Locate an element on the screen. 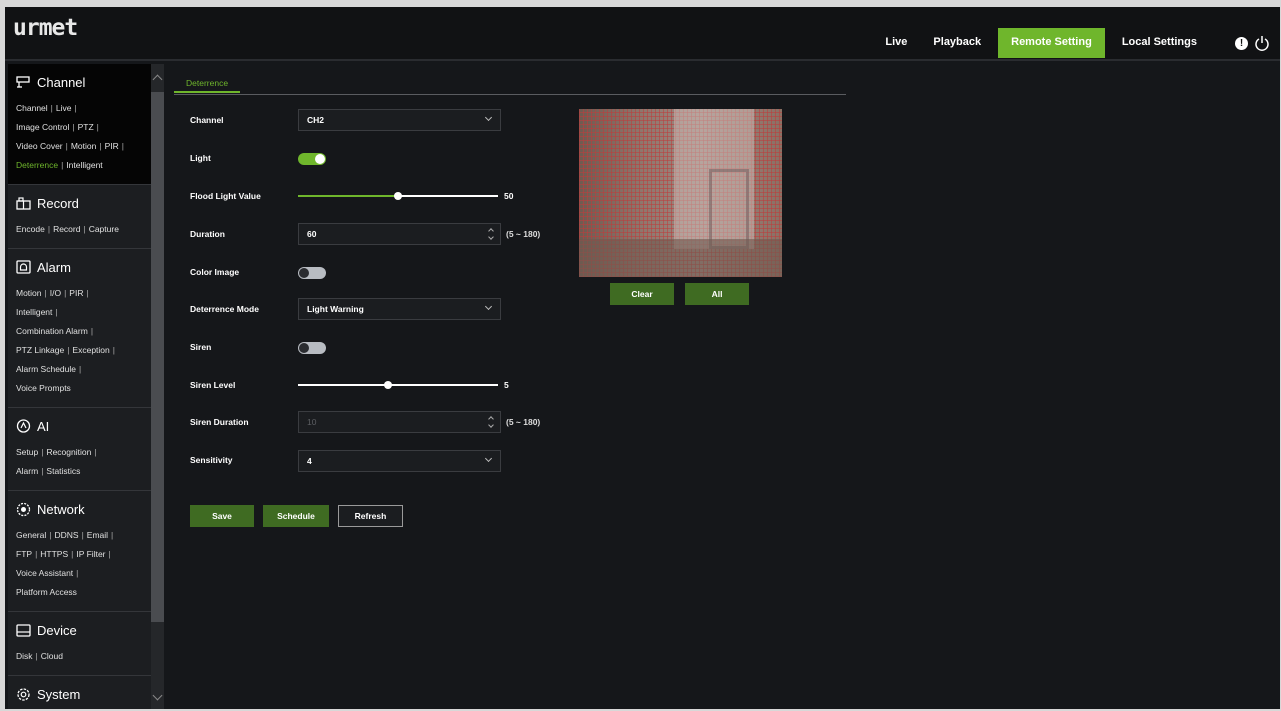 The image size is (1281, 711). channel-select: CH2 is located at coordinates (399, 120).